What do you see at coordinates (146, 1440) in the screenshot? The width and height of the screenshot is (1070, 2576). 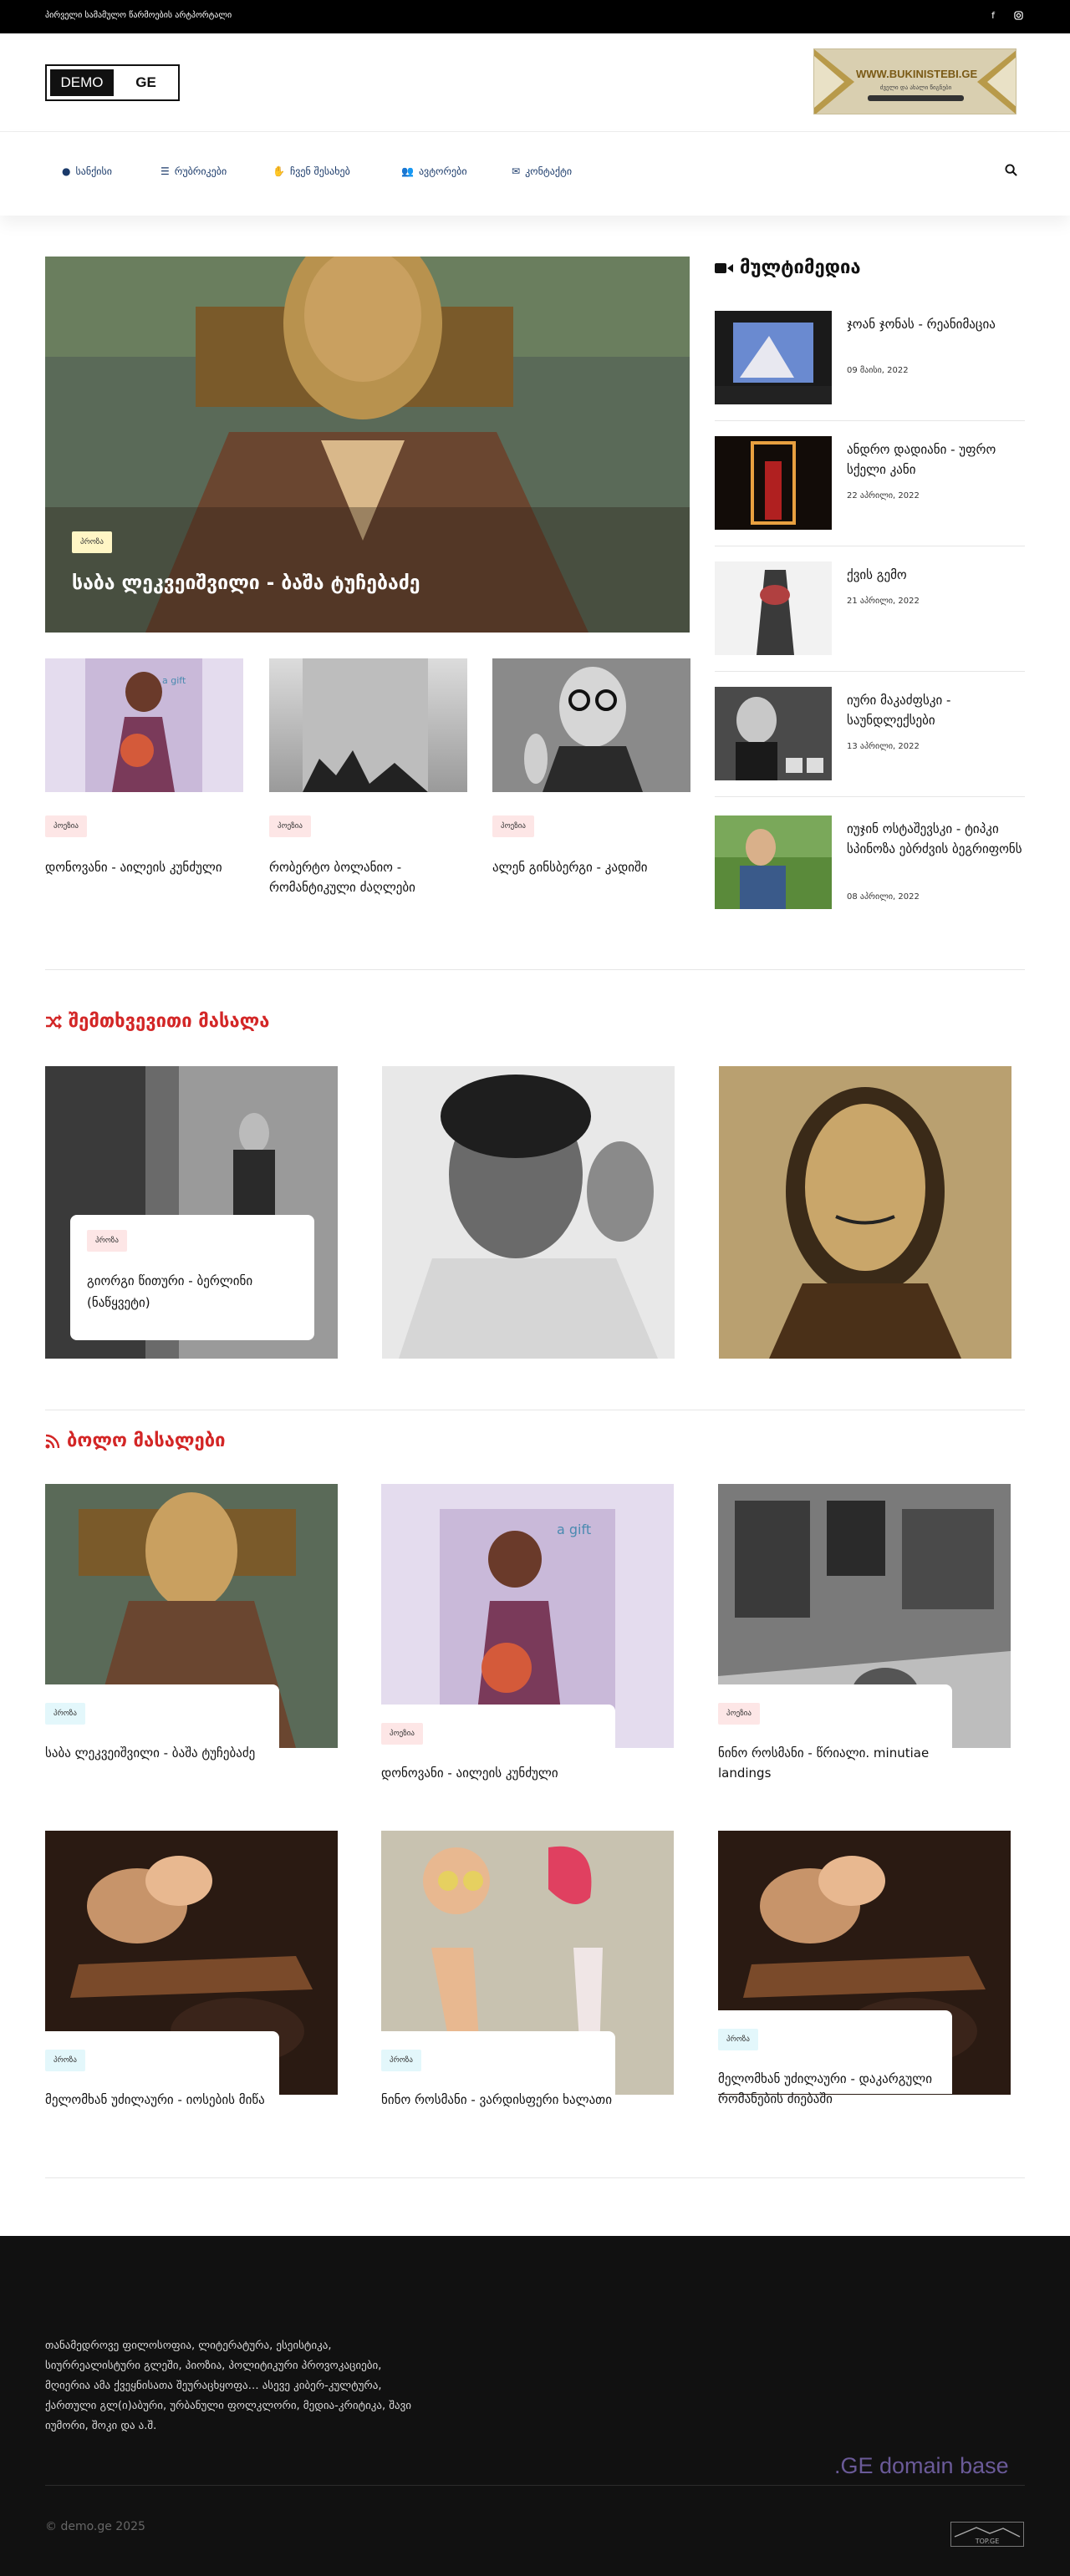 I see `latest-heading-label: ბოლო მასალები` at bounding box center [146, 1440].